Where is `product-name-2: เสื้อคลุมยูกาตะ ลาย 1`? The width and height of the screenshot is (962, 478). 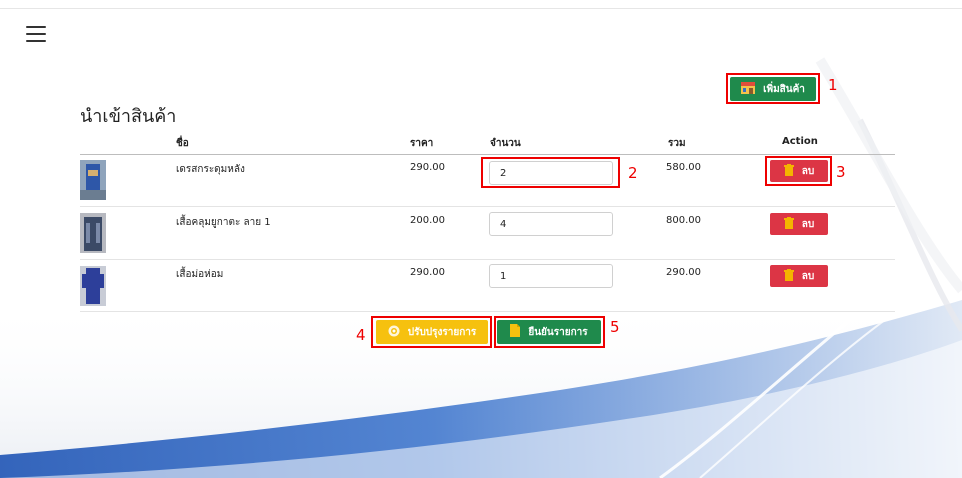 product-name-2: เสื้อคลุมยูกาตะ ลาย 1 is located at coordinates (223, 222).